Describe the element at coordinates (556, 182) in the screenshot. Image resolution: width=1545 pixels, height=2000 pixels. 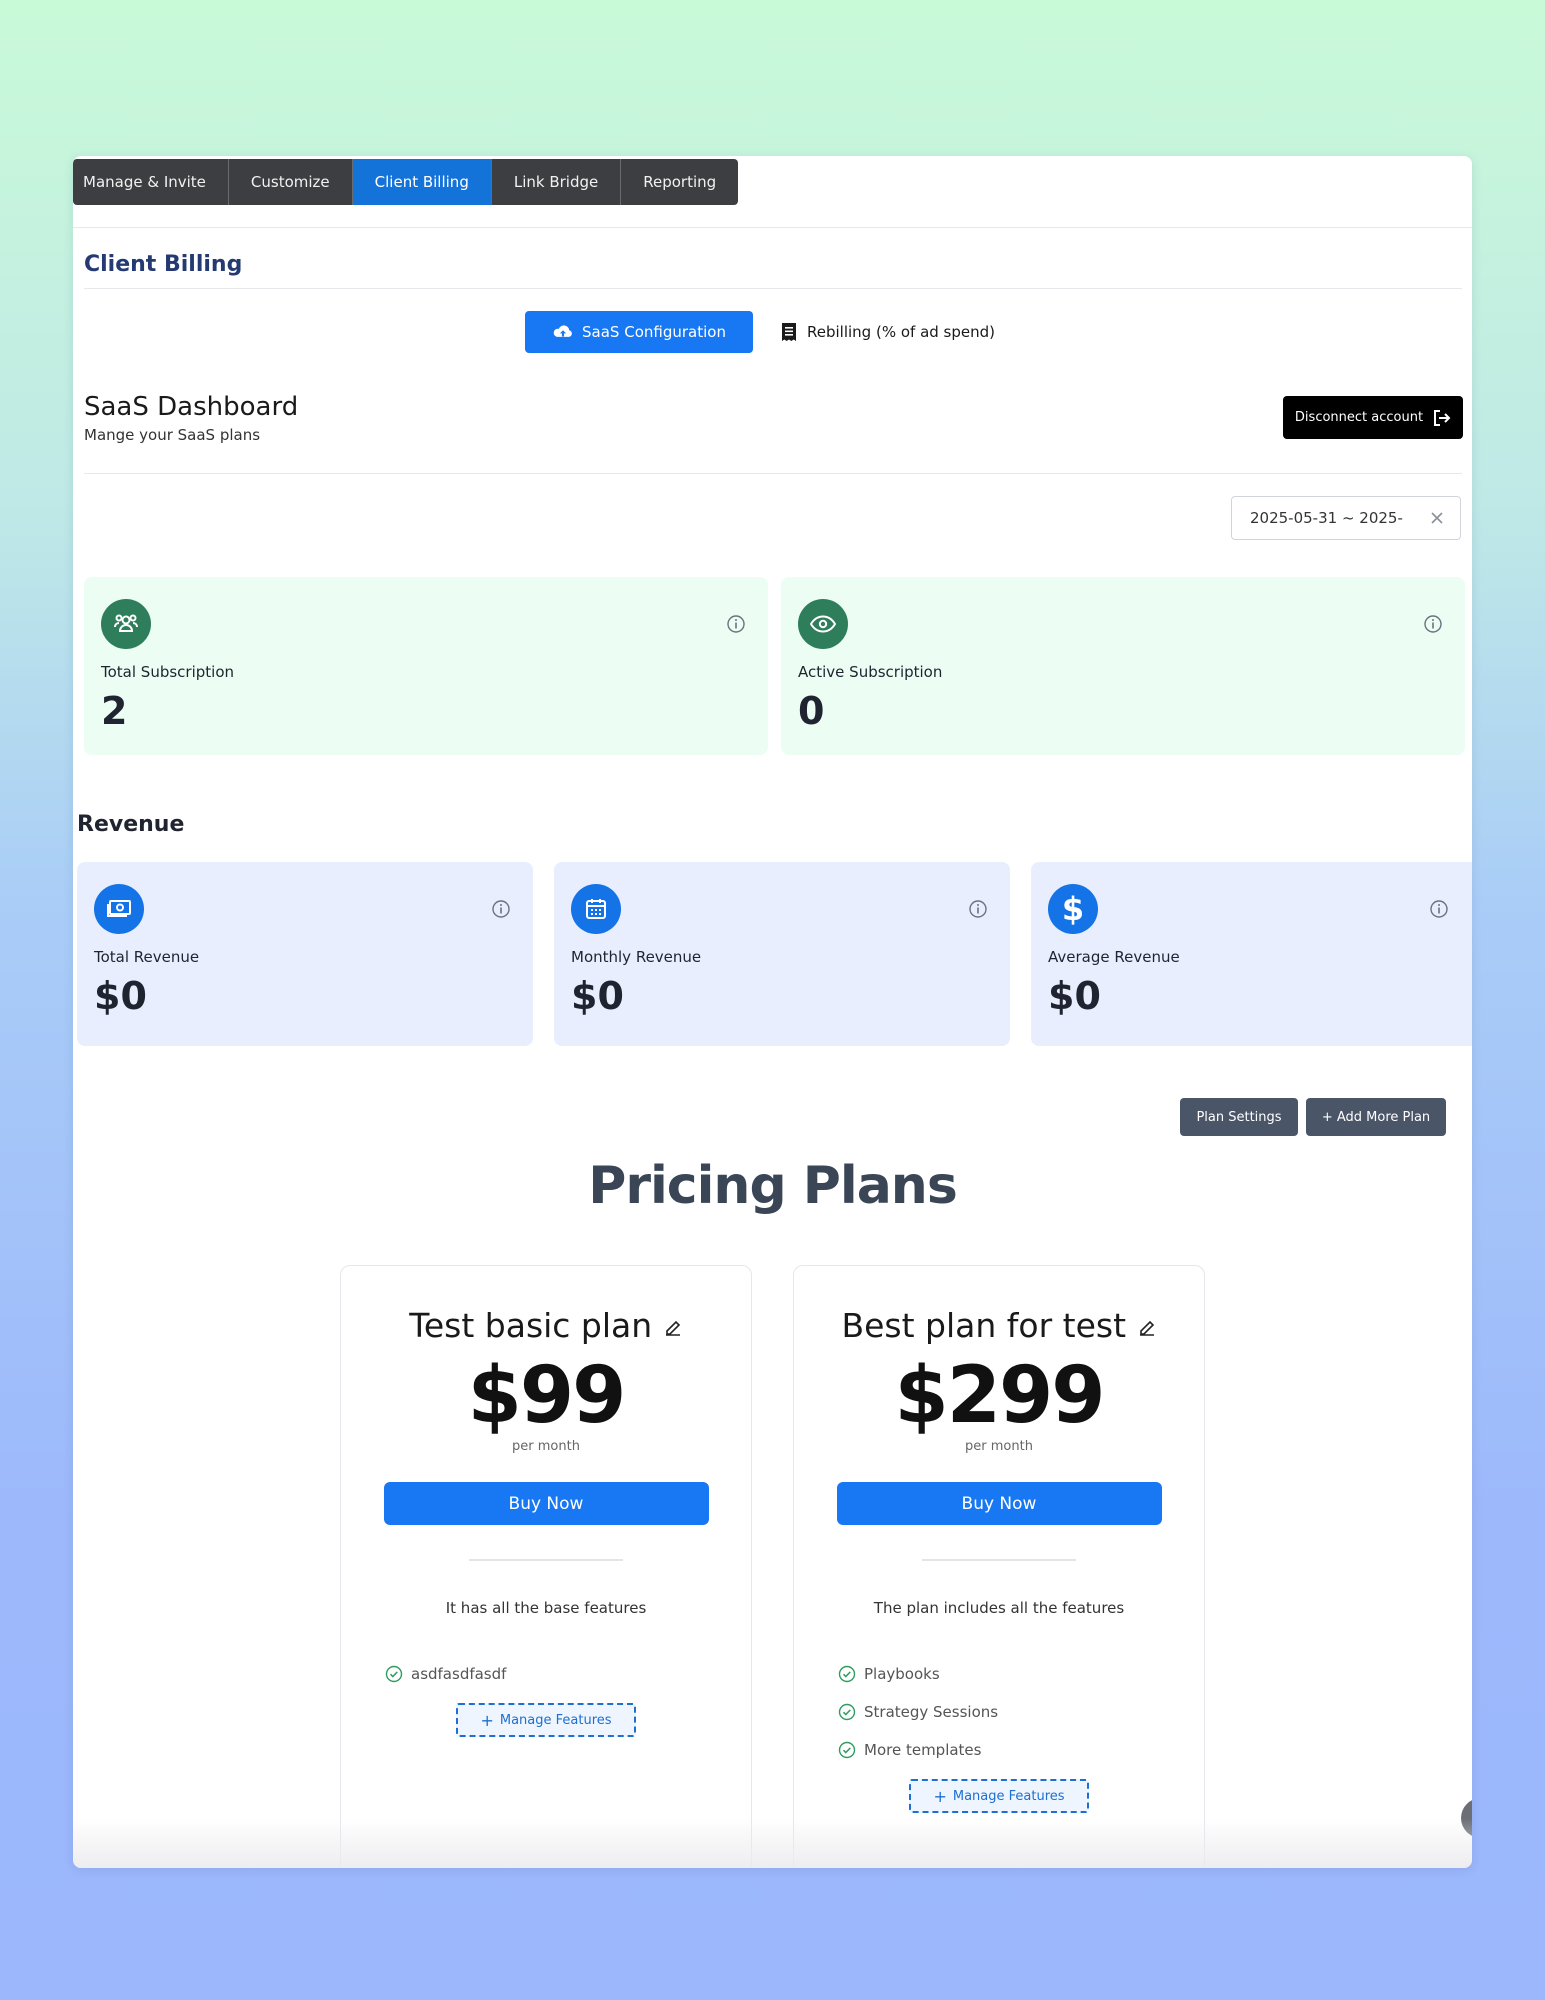
I see `tab-link-bridge: Link Bridge` at that location.